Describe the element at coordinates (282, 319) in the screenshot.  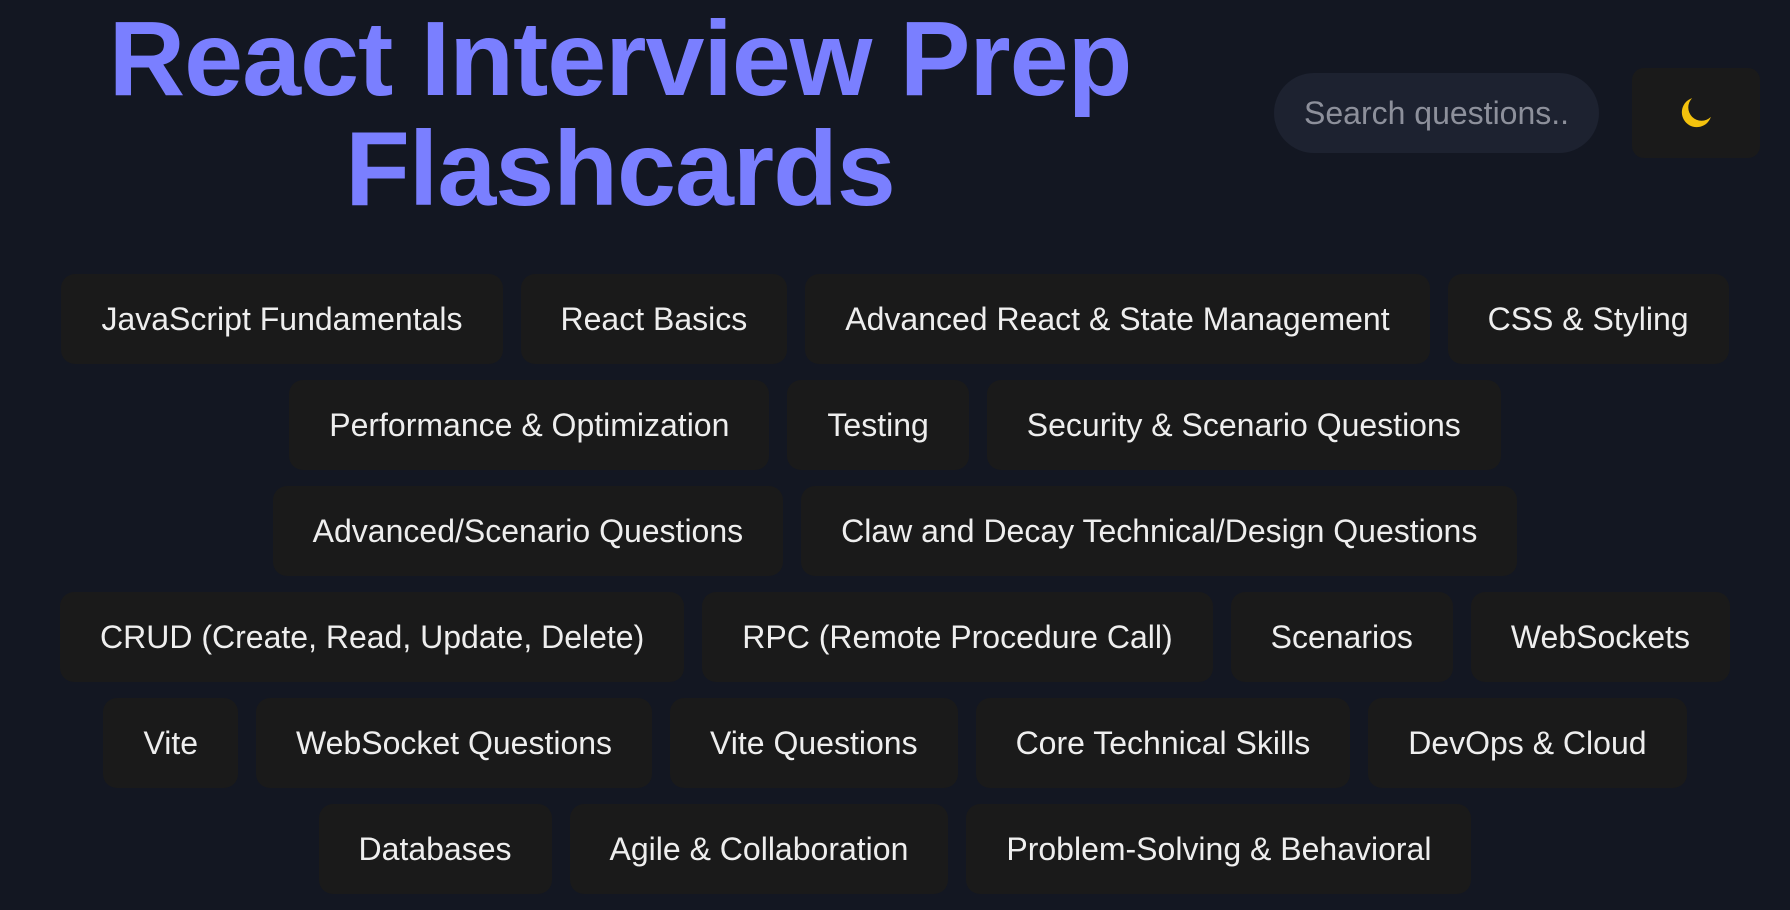
I see `category-javascript-fundamentals: JavaScript Fundamentals` at that location.